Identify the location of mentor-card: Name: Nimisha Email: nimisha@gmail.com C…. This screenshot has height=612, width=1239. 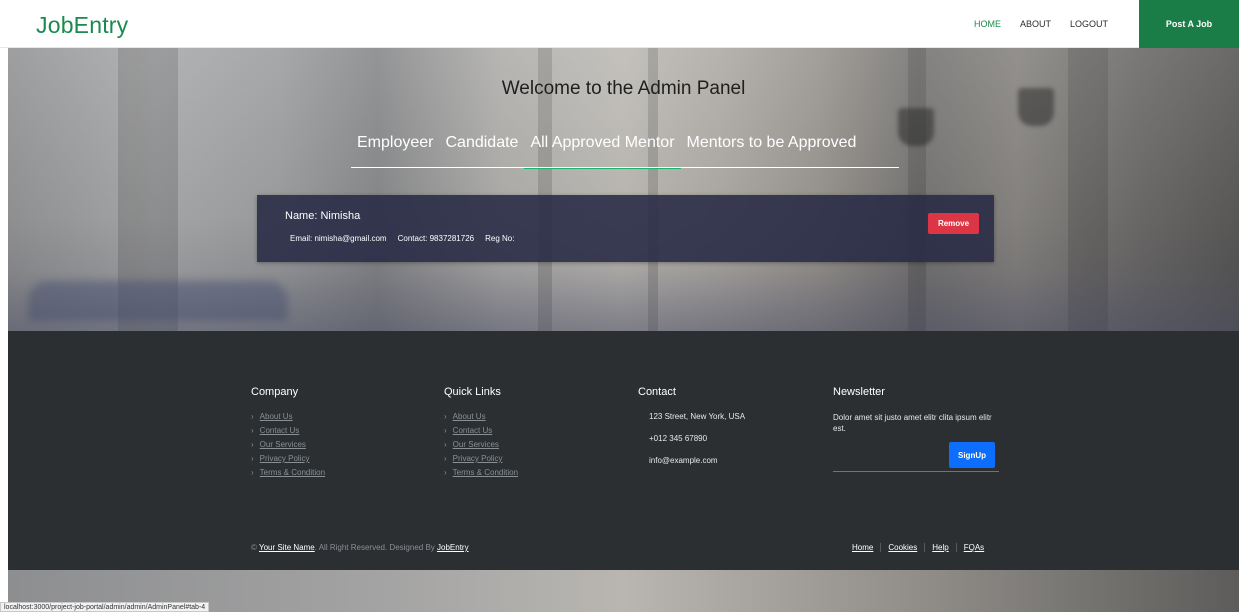
(625, 228).